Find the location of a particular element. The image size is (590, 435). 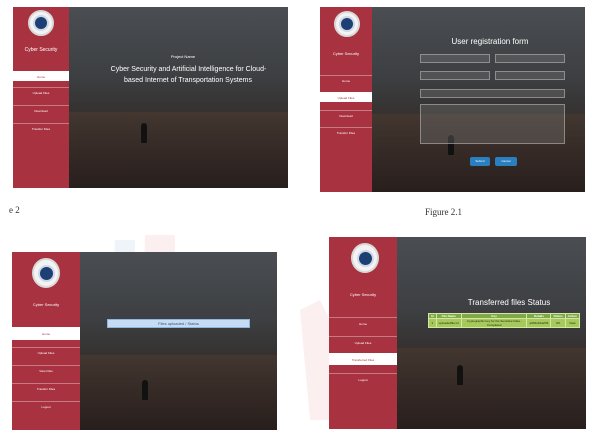

table-cell: a3b5c2d4e5f6 is located at coordinates (539, 323).